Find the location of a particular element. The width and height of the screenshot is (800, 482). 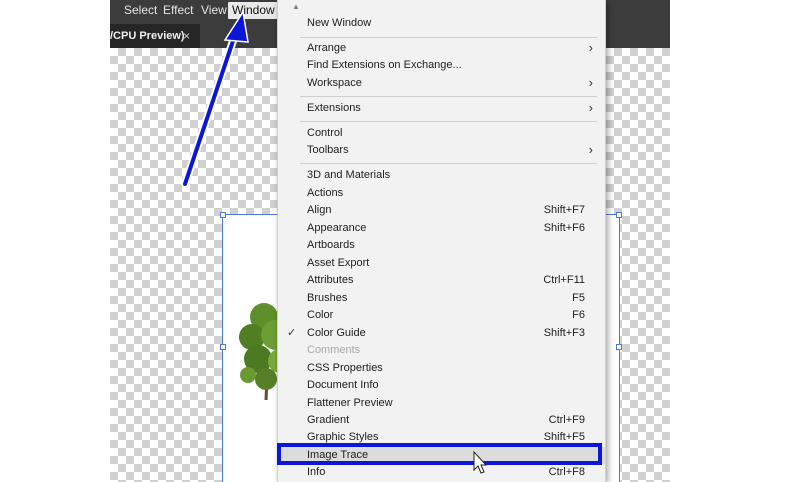

menu-item-3d-and-materials: 3D and Materials is located at coordinates (441, 175).